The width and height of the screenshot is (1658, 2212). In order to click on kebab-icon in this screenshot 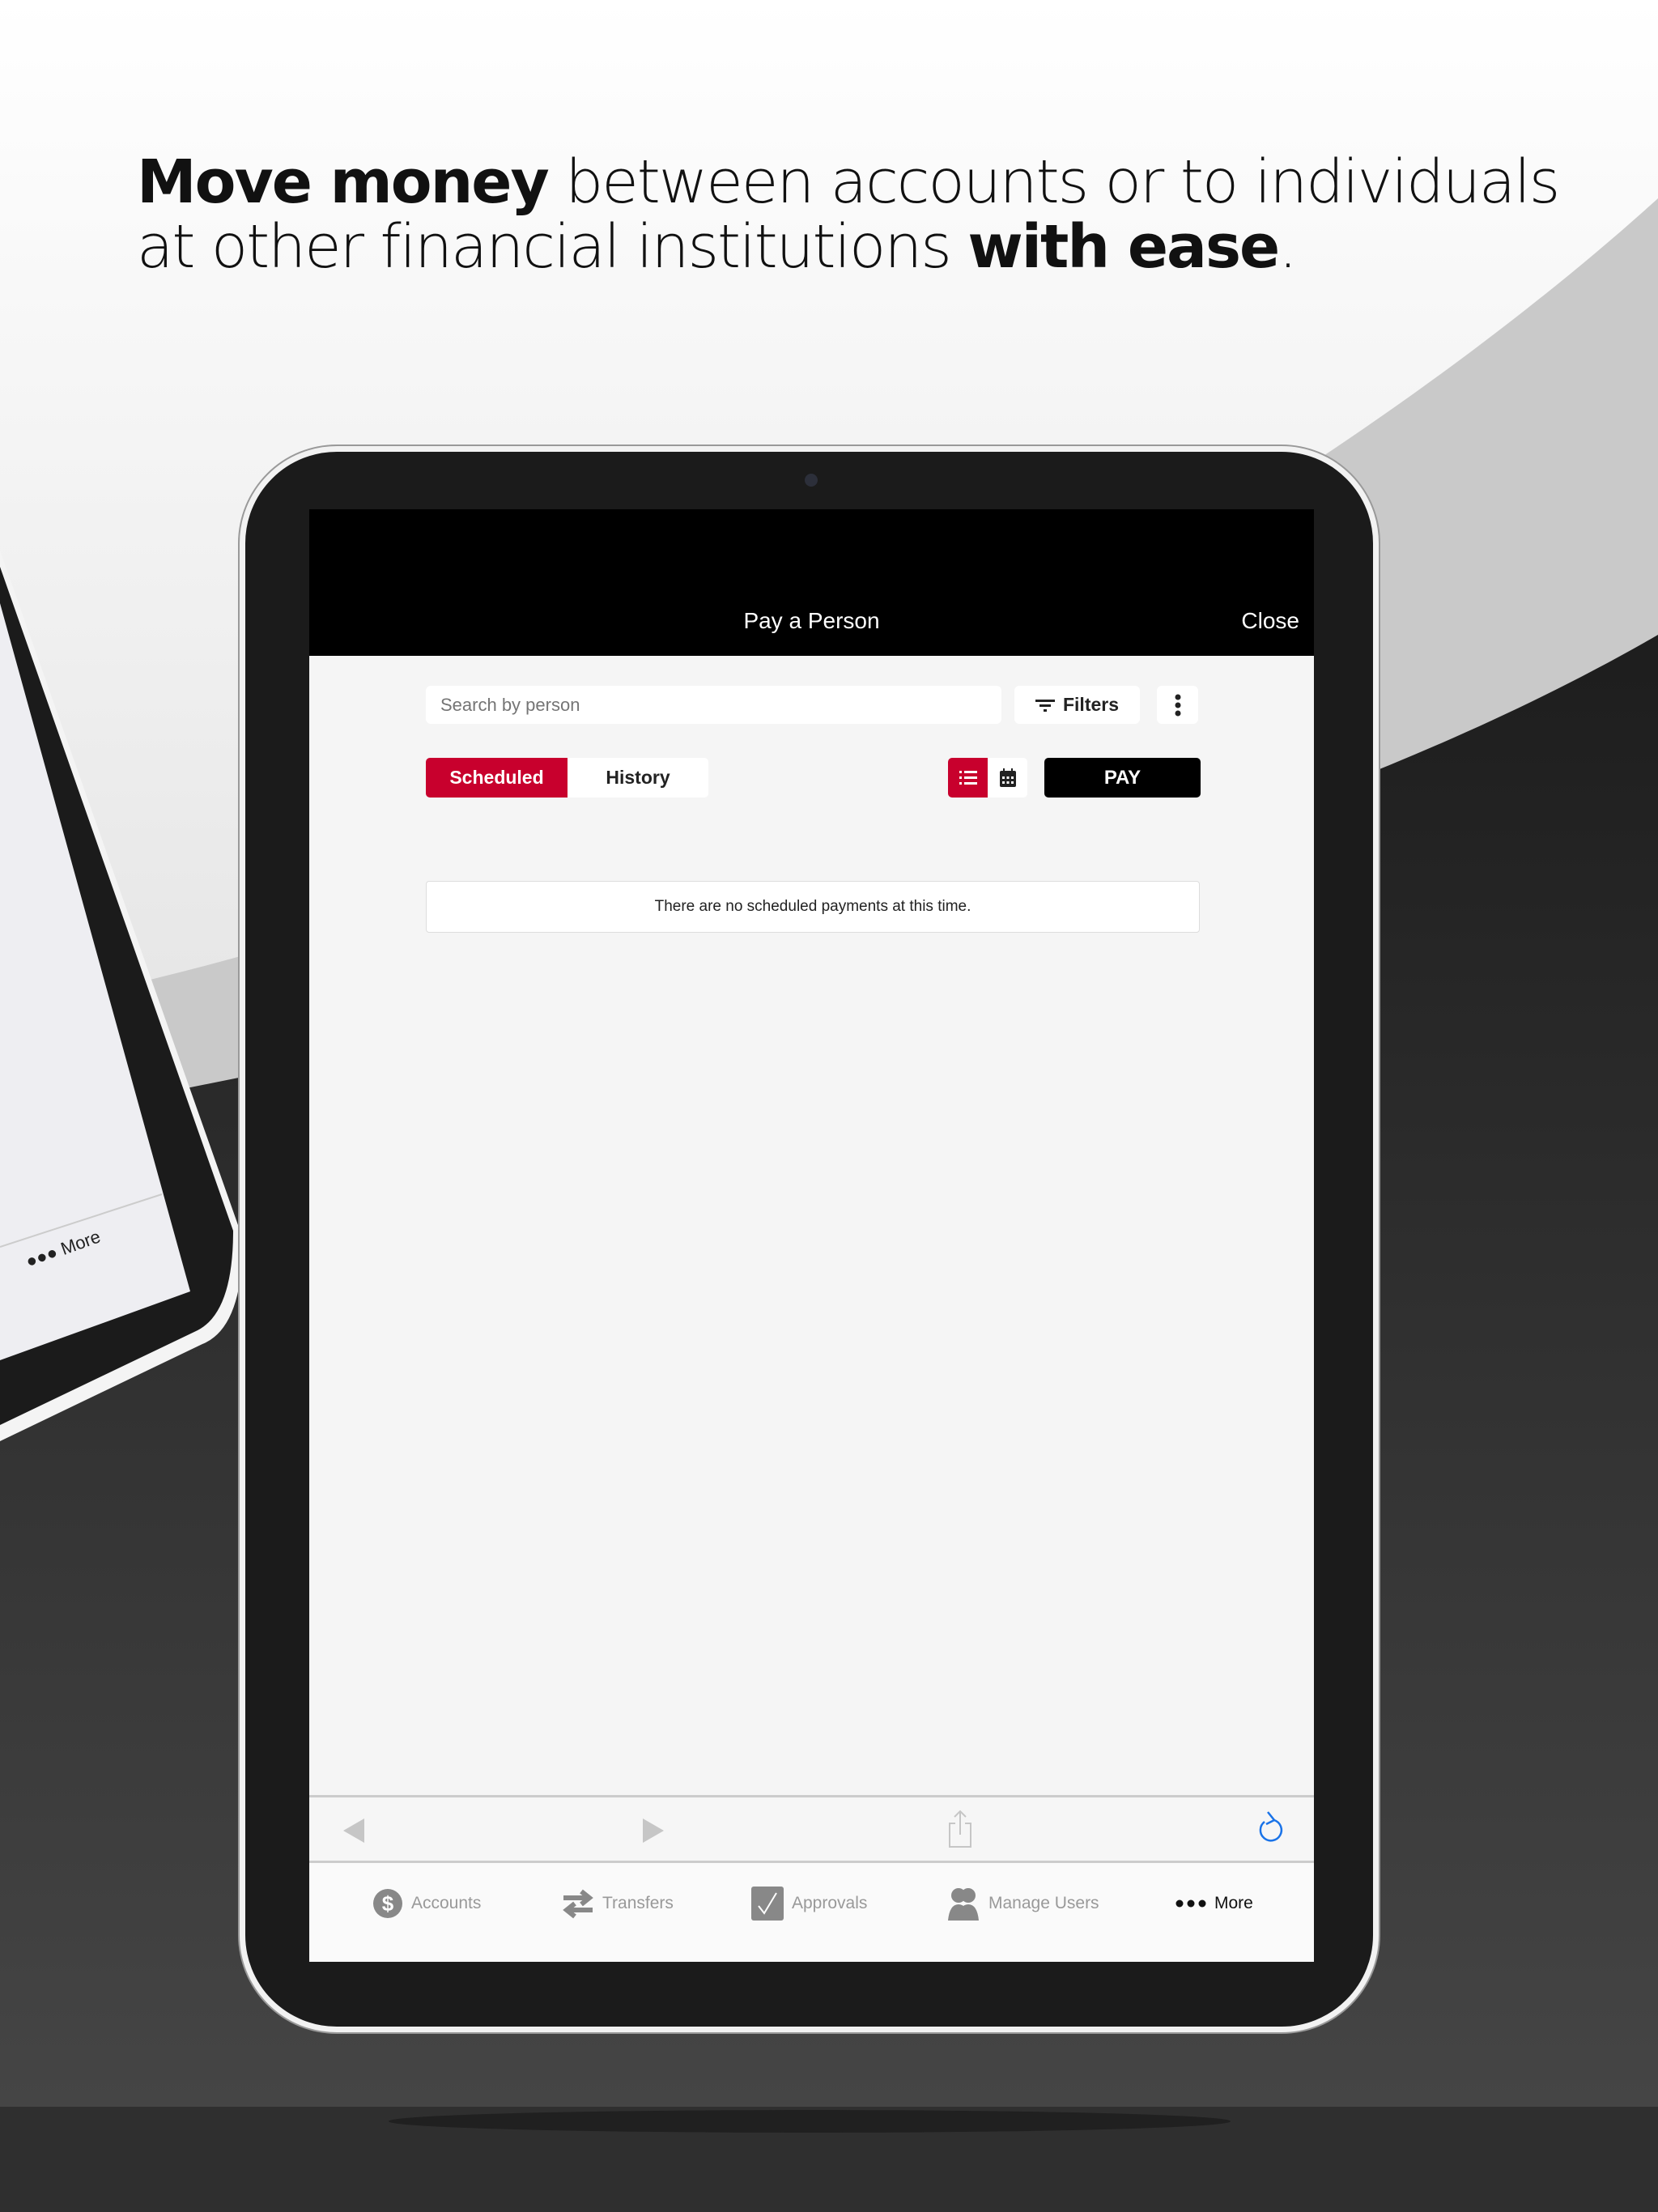, I will do `click(1177, 705)`.